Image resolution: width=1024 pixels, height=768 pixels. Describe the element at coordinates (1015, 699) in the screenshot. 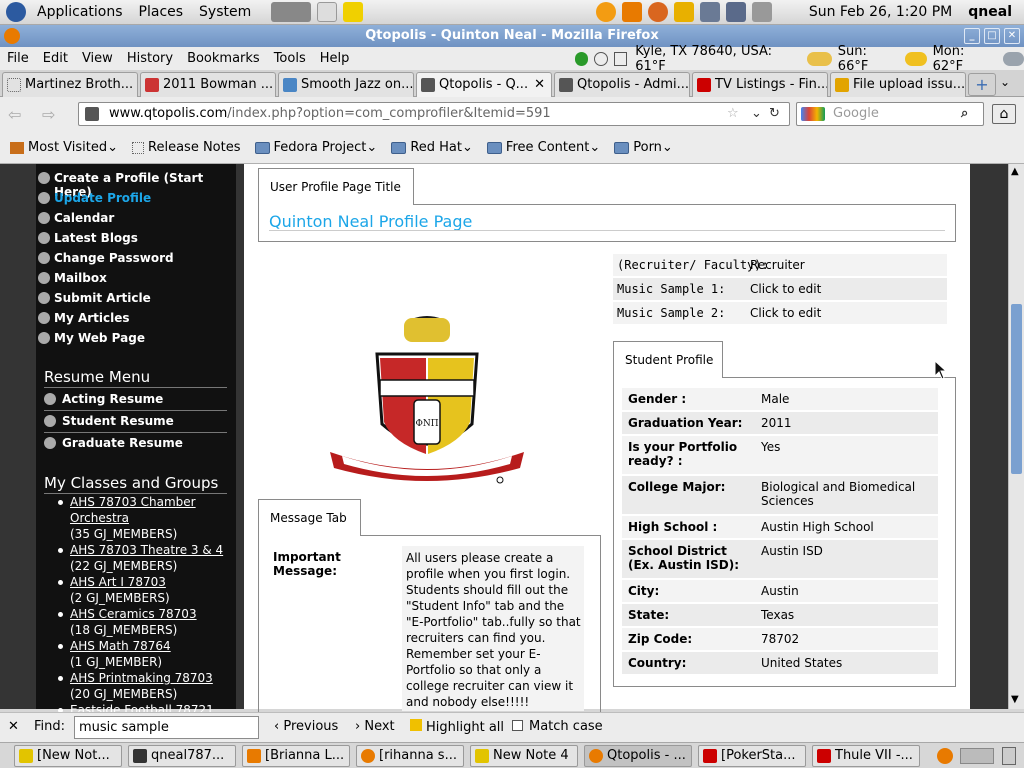

I see `scroll-down-icon: ▼` at that location.